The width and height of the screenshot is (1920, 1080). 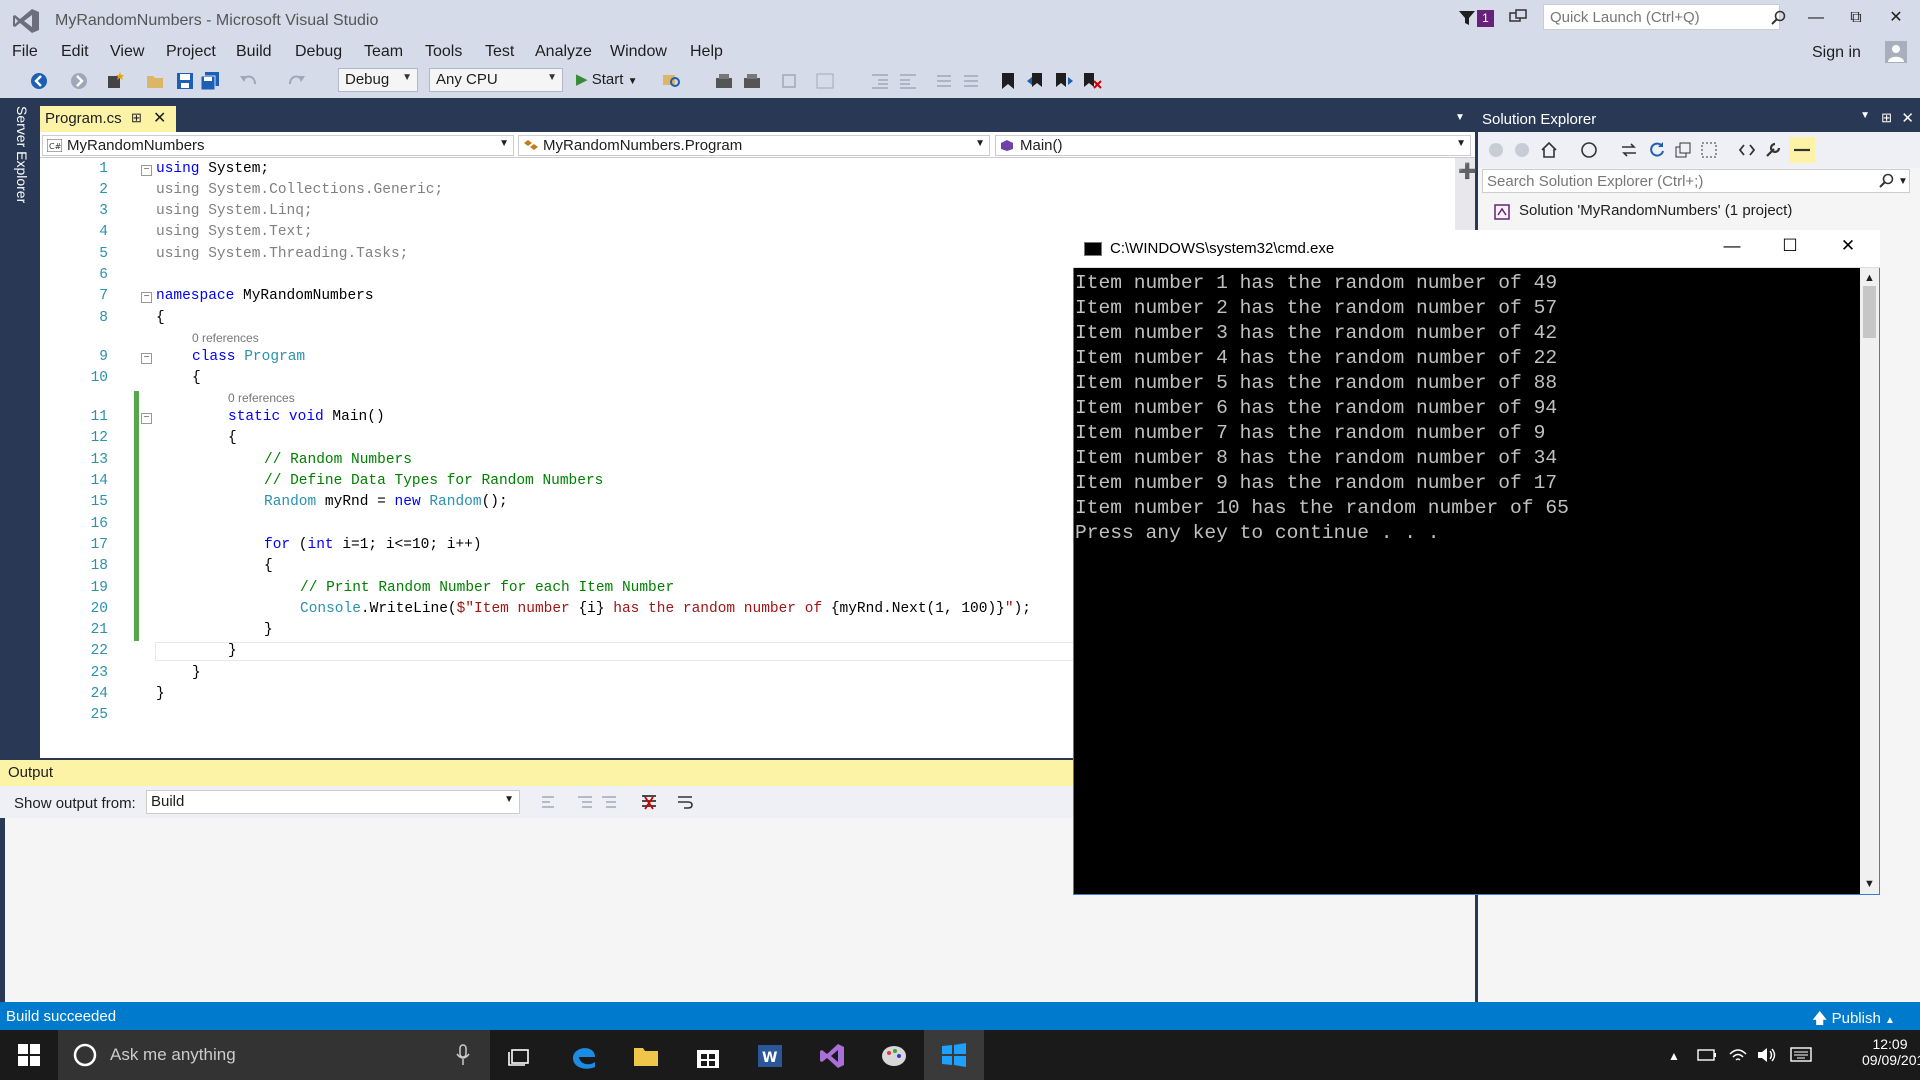 I want to click on navigate-forward-icon, so click(x=79, y=81).